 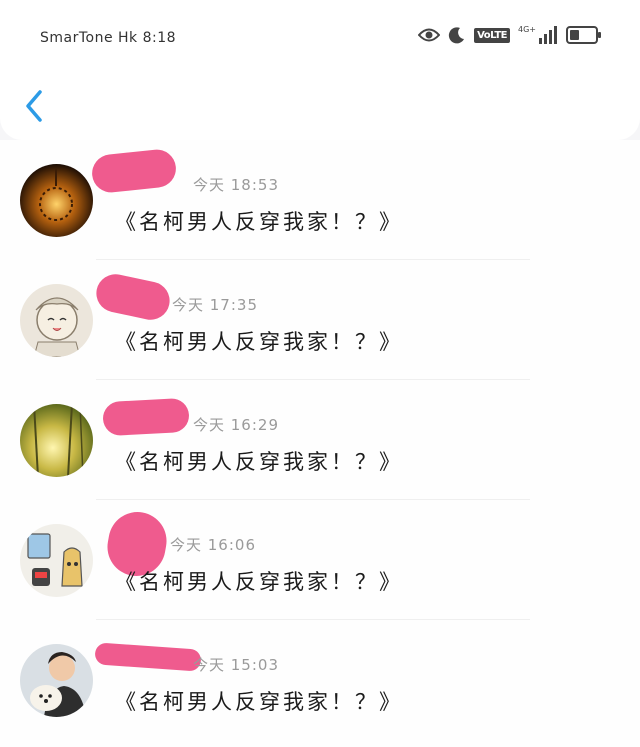 I want to click on network-type: 4G+, so click(x=527, y=29).